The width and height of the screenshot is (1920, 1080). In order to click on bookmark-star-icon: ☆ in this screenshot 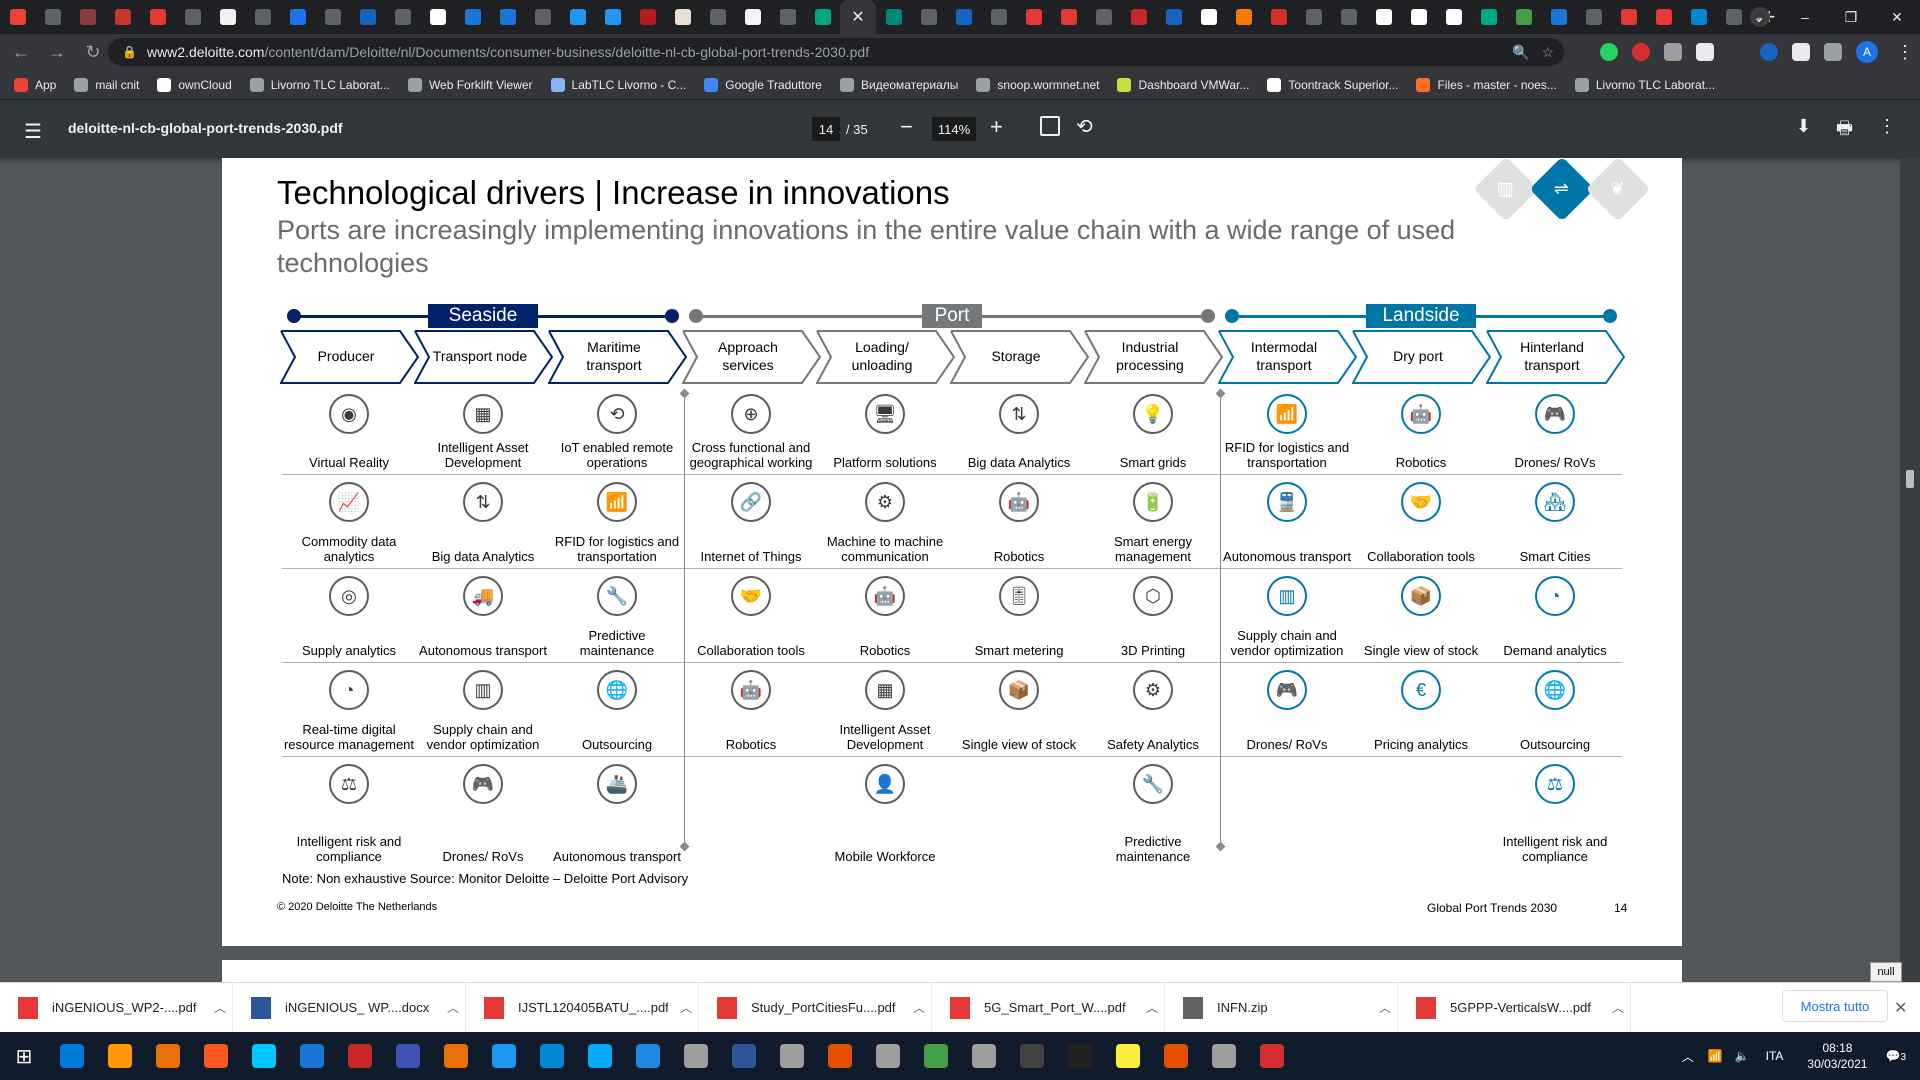, I will do `click(1547, 52)`.